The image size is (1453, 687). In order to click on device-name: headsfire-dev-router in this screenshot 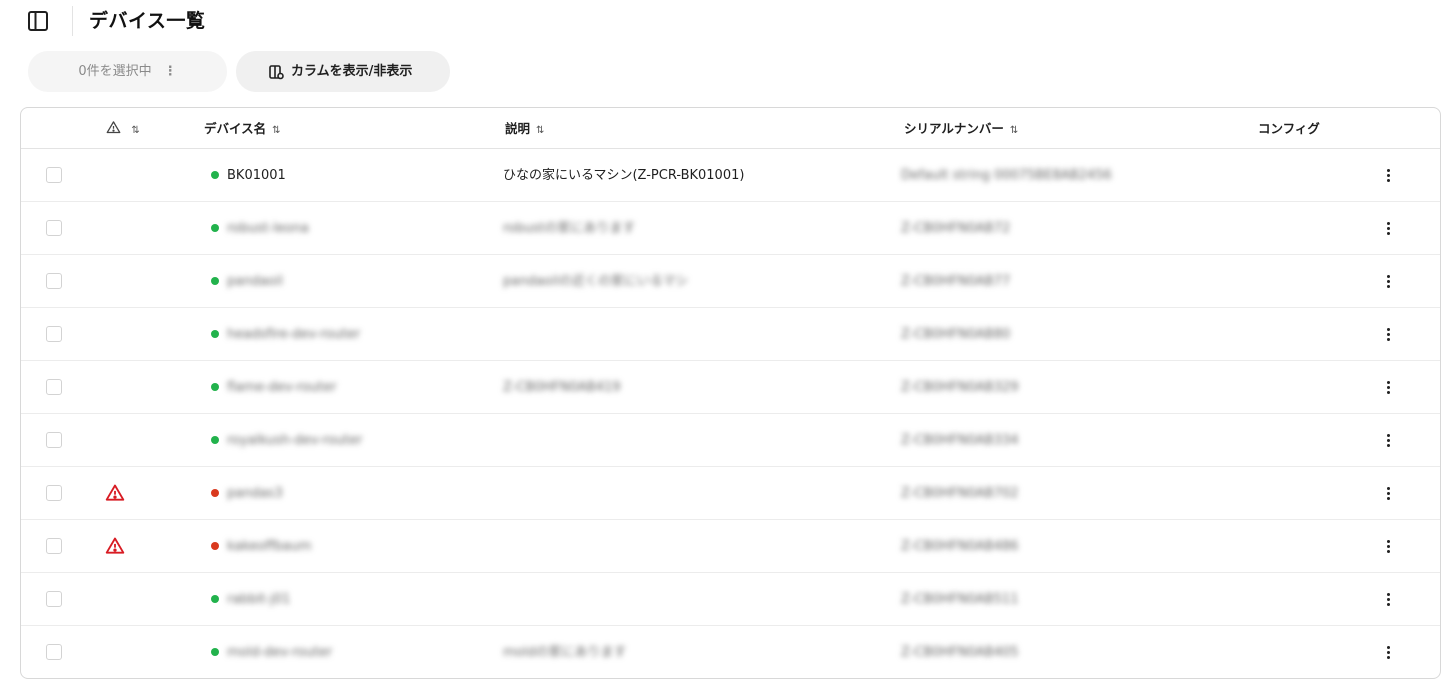, I will do `click(294, 334)`.